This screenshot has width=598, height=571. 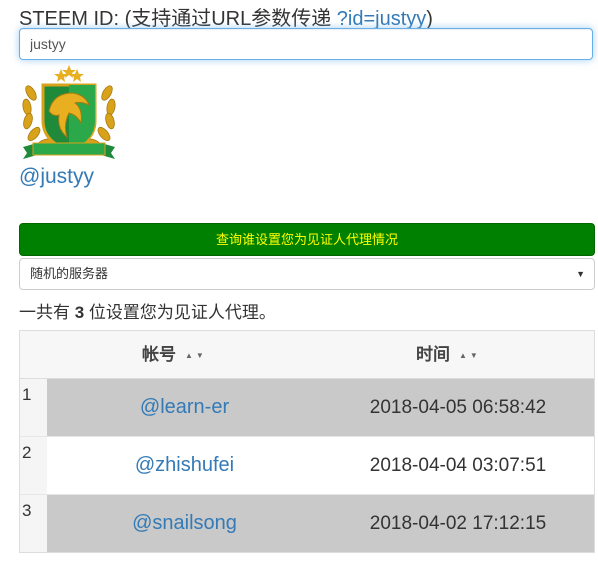 I want to click on row-time: 2018-04-02 17:12:15, so click(x=458, y=523).